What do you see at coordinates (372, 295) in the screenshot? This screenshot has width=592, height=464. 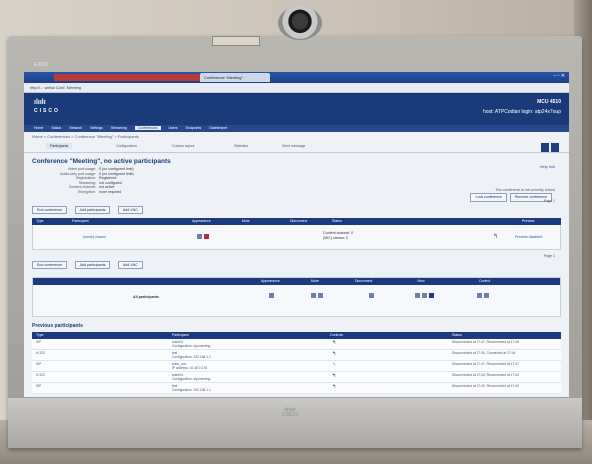 I see `disconnect-all-control` at bounding box center [372, 295].